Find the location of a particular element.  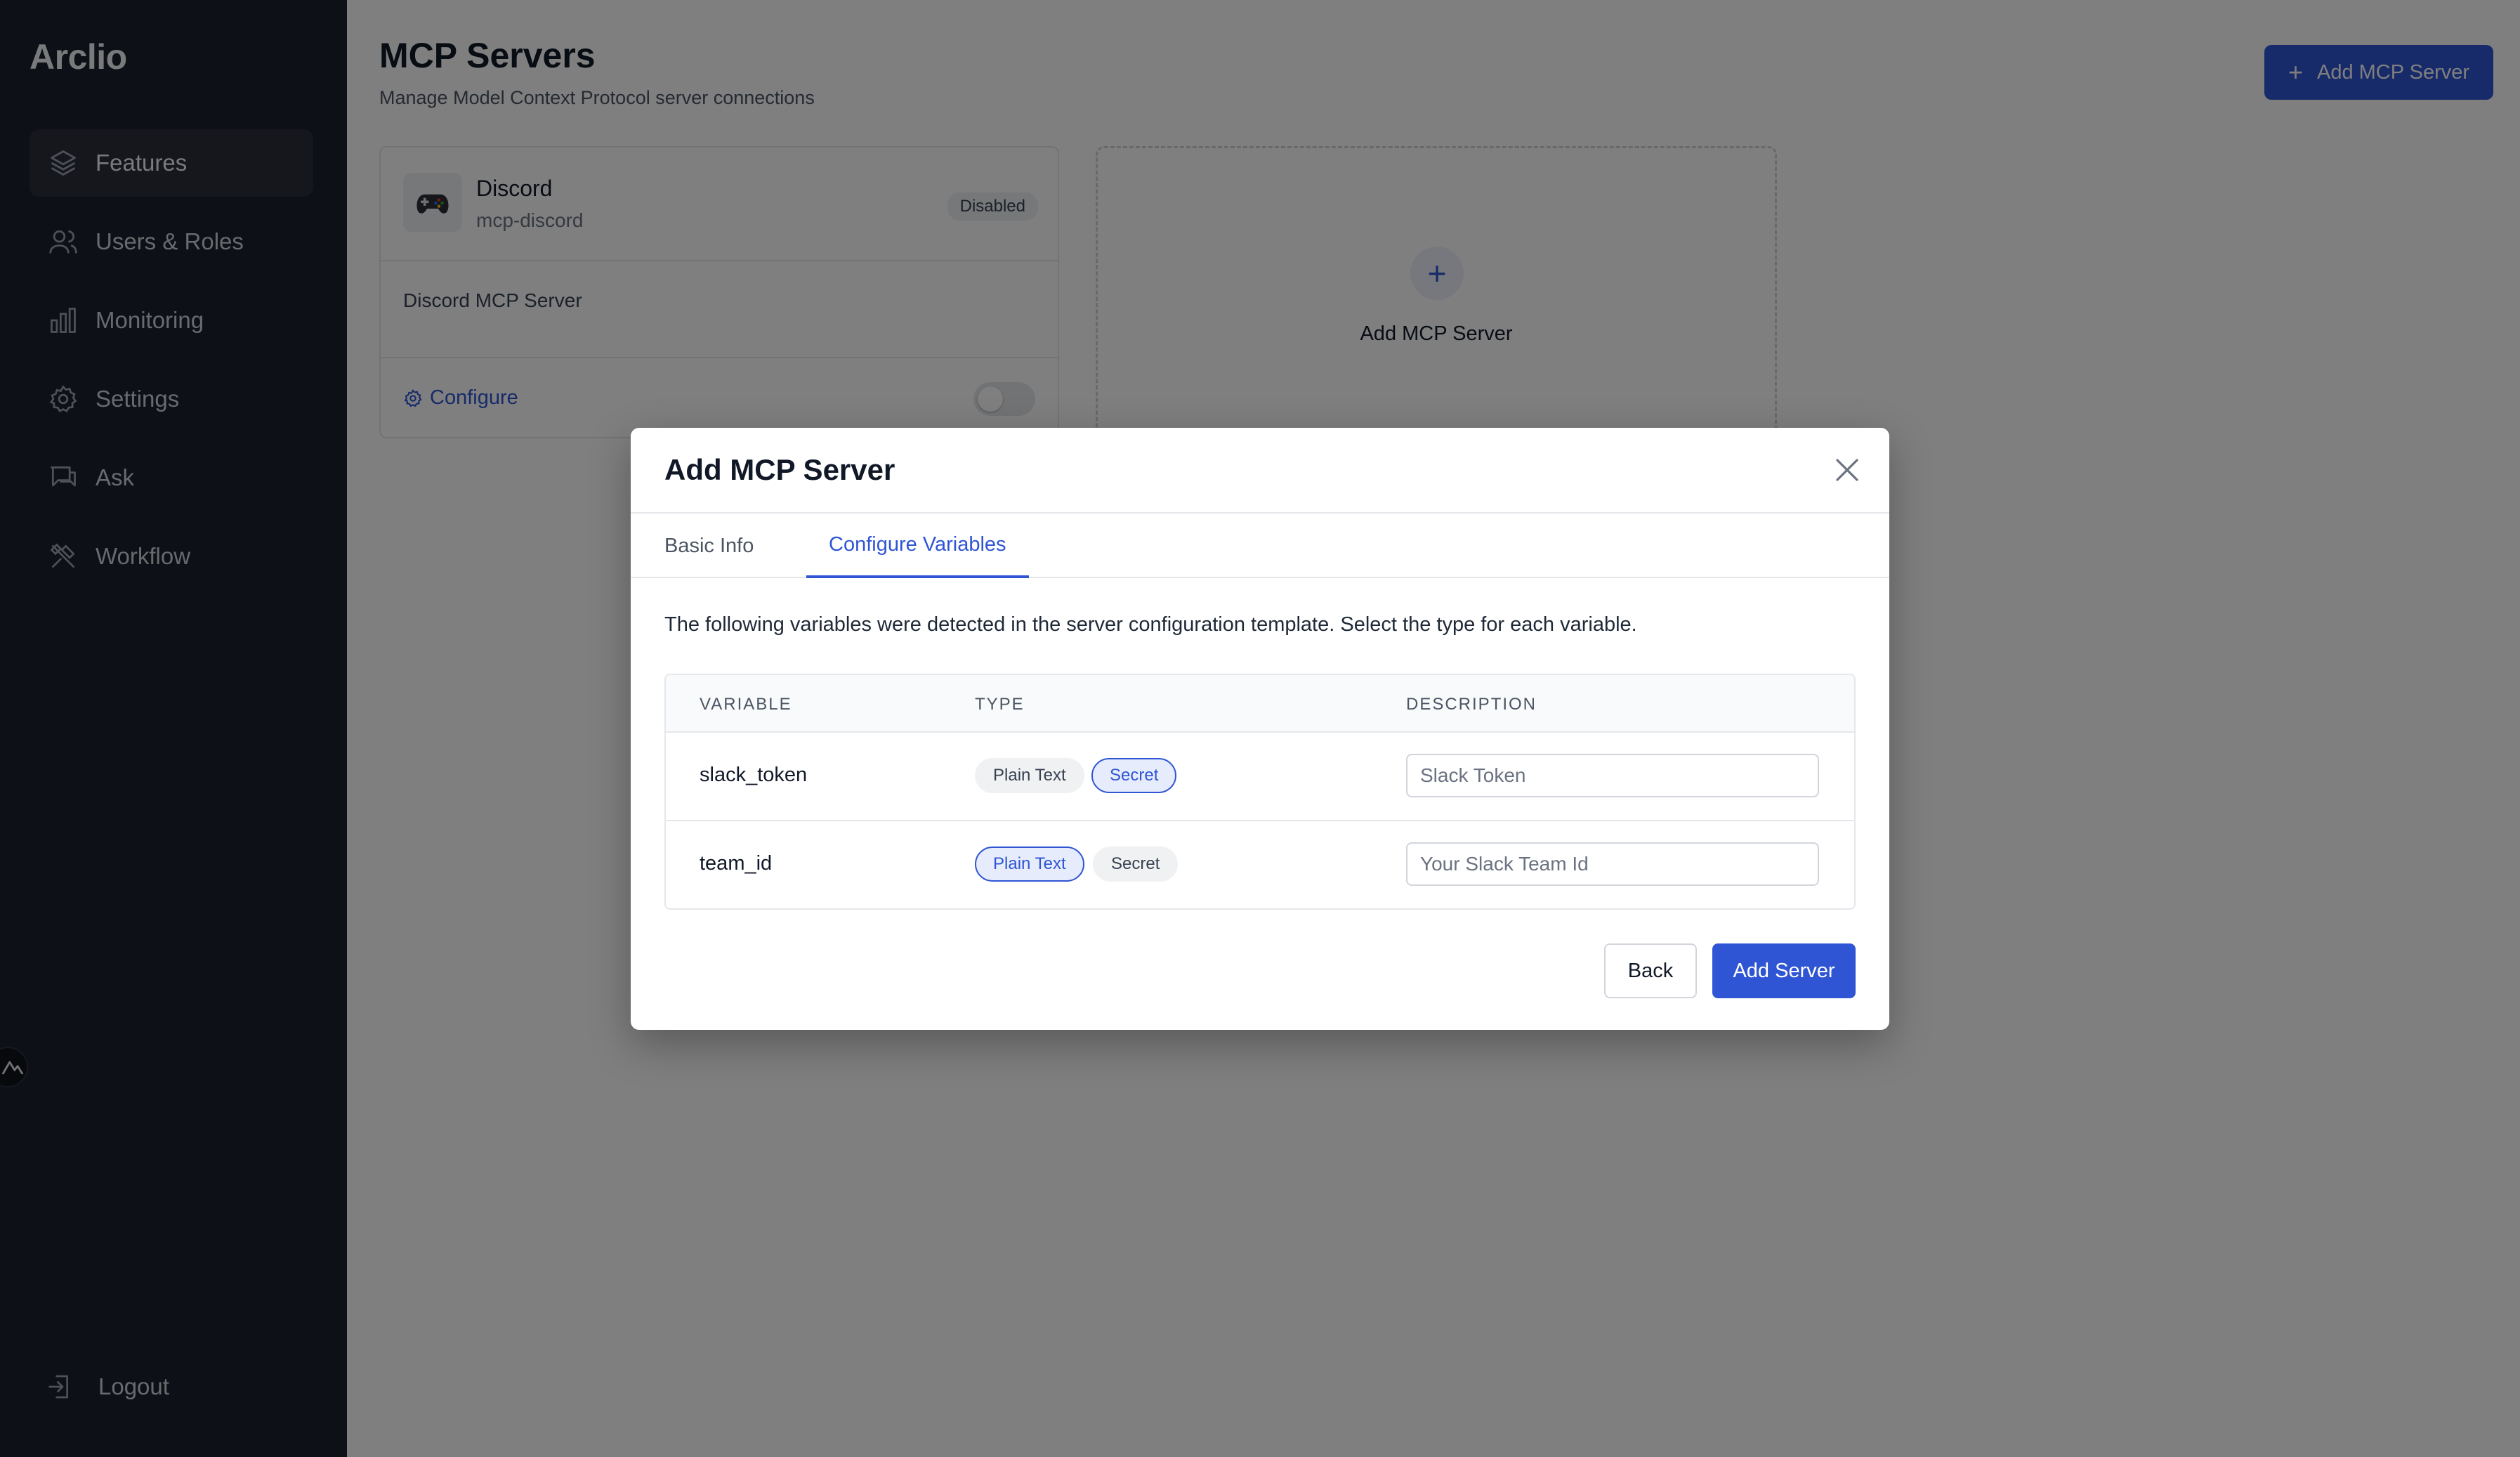

tab-basic-info: Basic Info is located at coordinates (720, 546).